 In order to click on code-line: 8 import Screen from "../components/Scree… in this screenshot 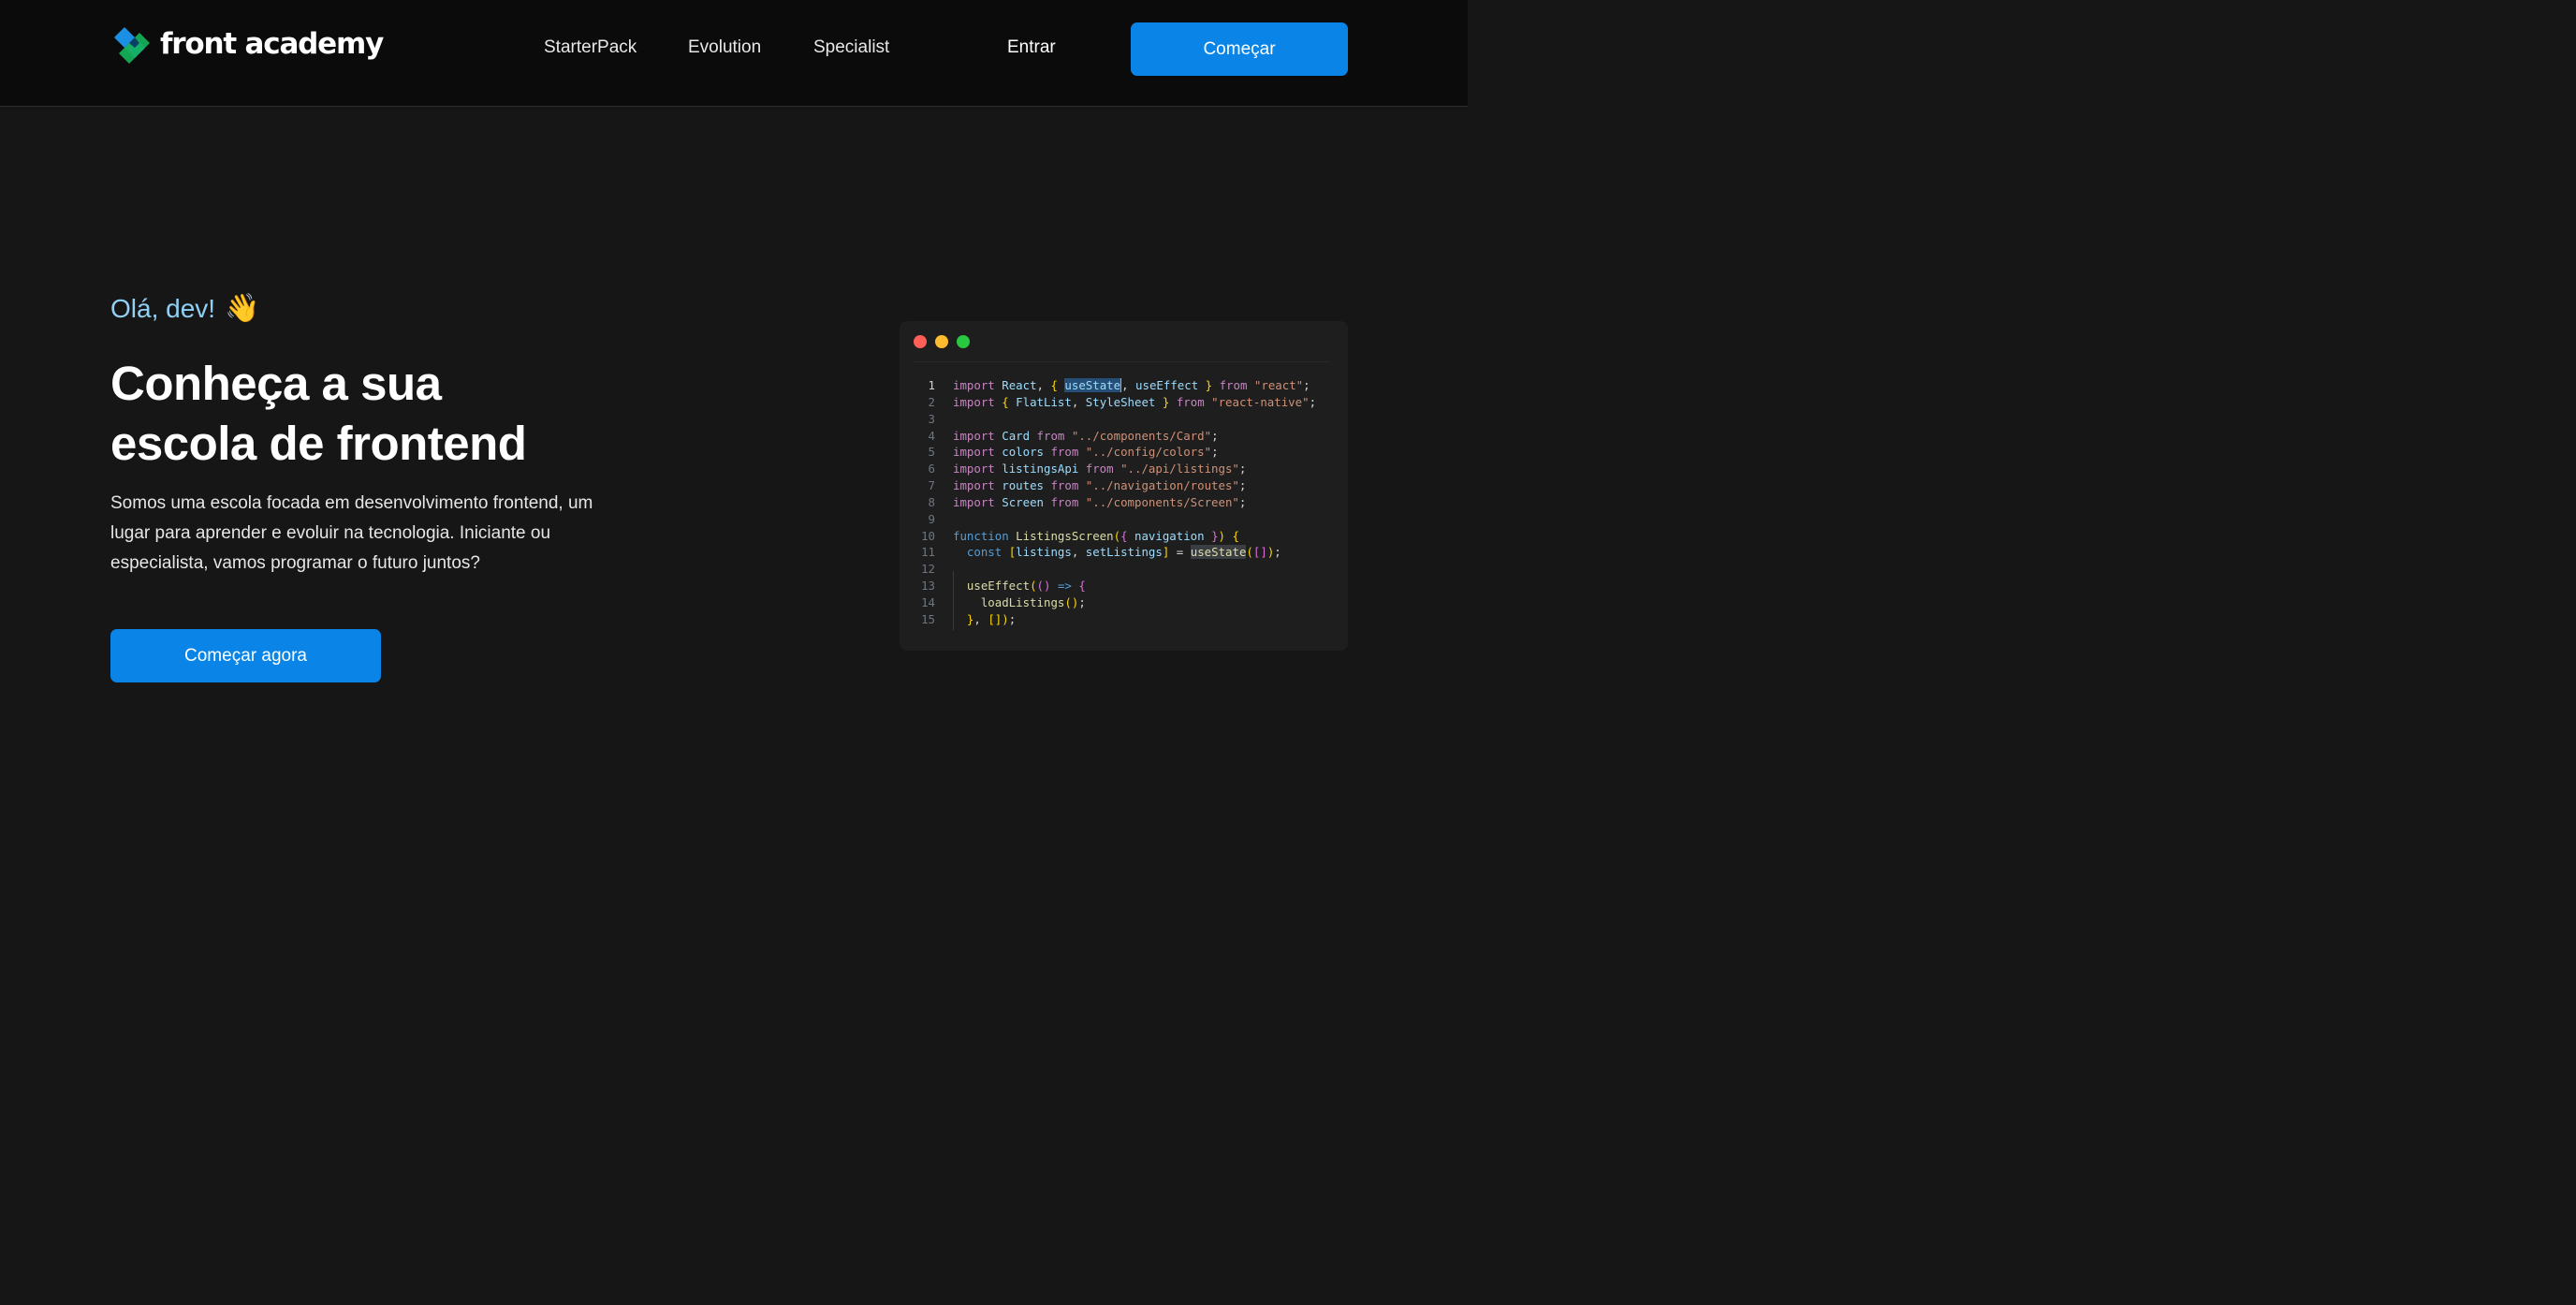, I will do `click(1124, 503)`.